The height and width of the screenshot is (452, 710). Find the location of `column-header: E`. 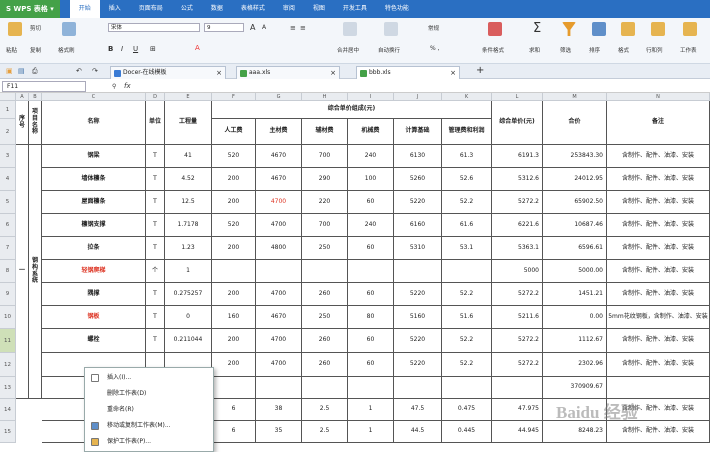

column-header: E is located at coordinates (188, 97).